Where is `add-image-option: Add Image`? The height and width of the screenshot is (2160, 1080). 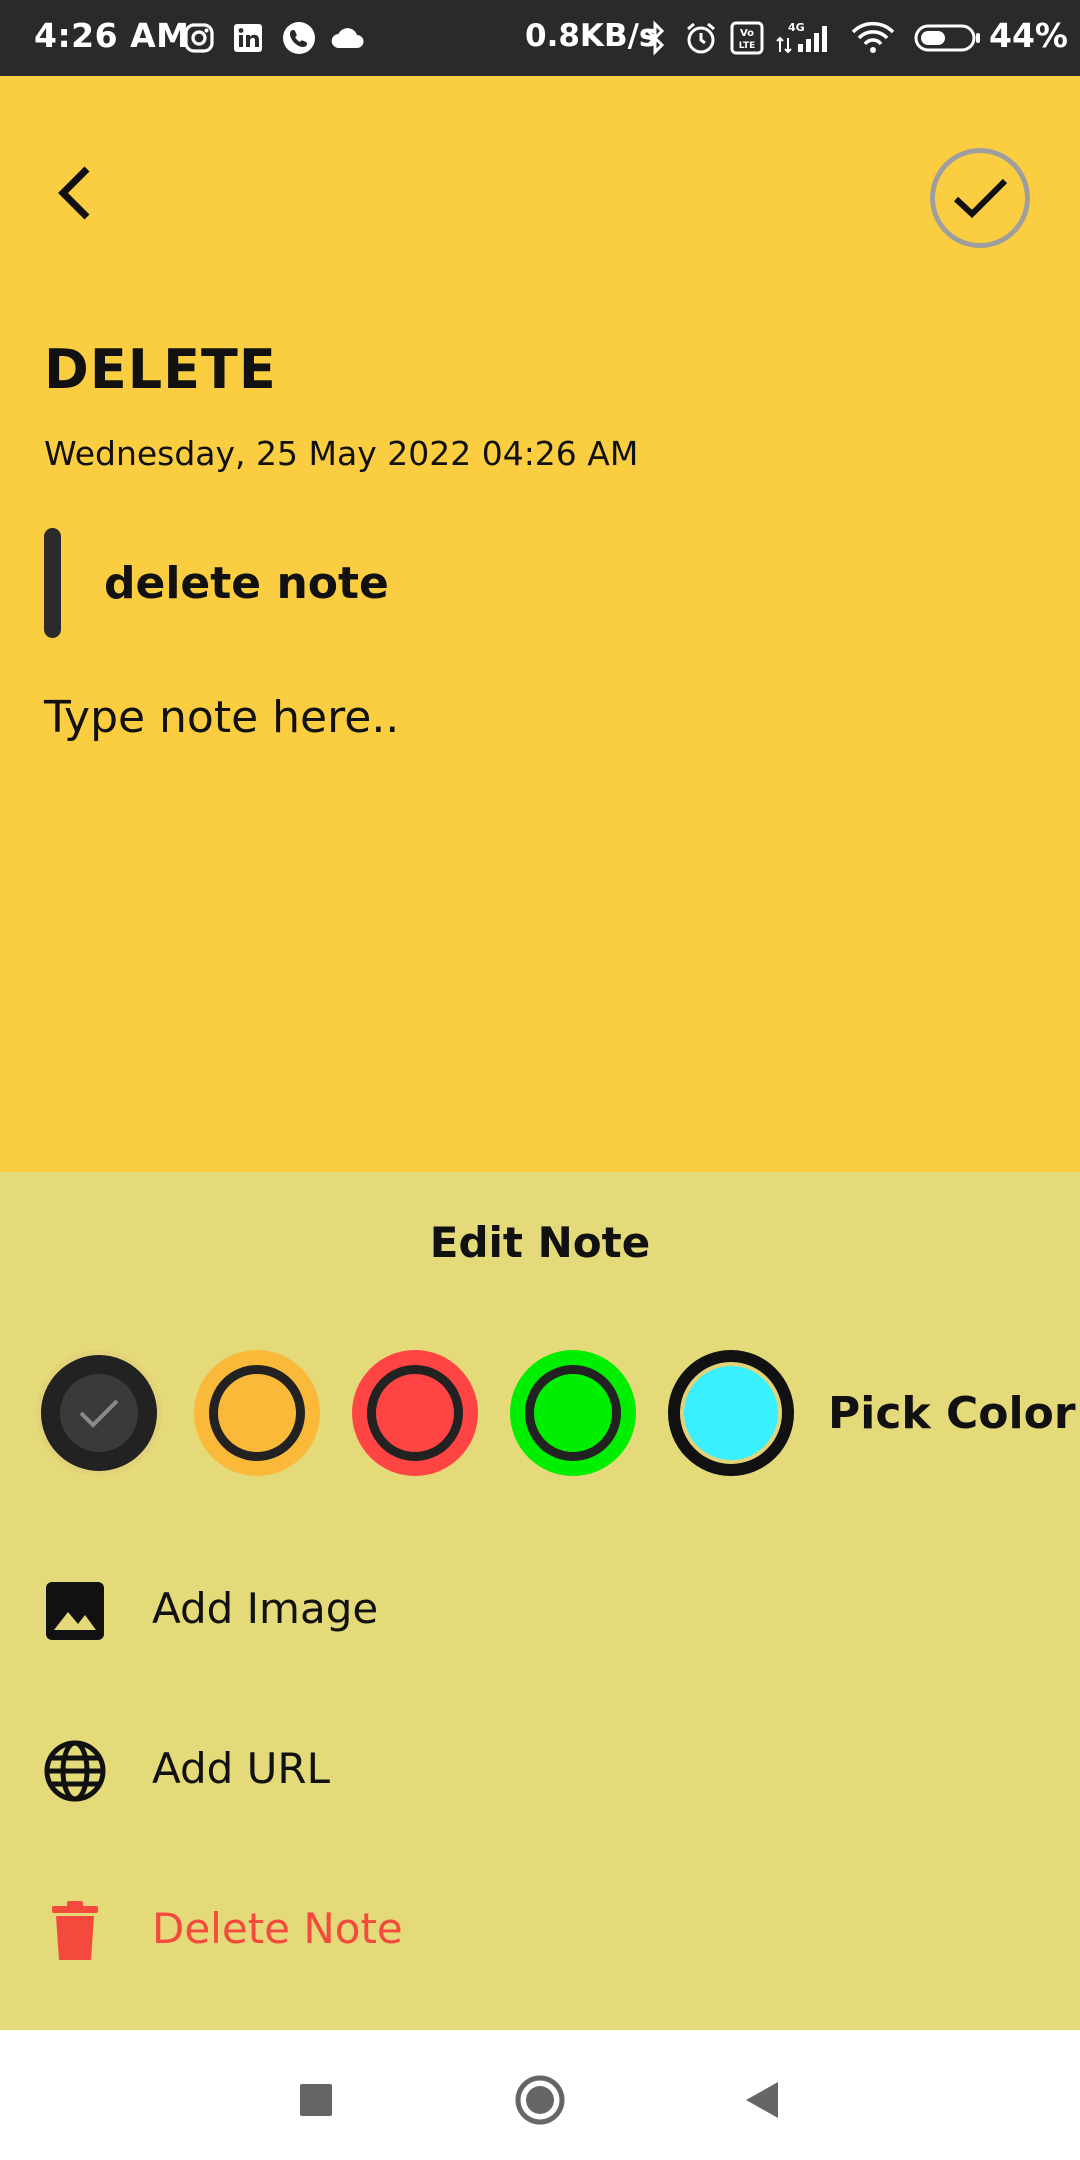 add-image-option: Add Image is located at coordinates (540, 1608).